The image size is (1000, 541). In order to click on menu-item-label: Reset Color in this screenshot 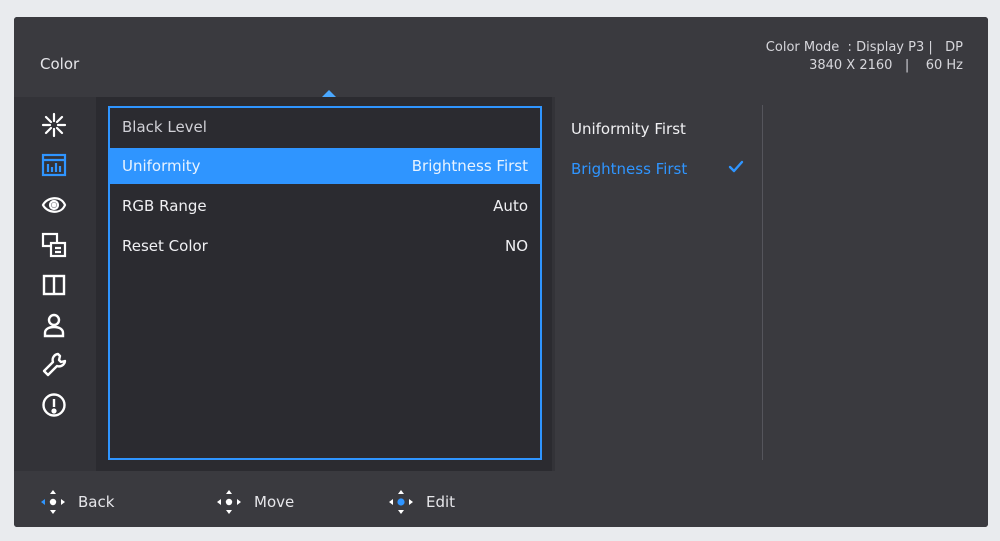, I will do `click(165, 246)`.